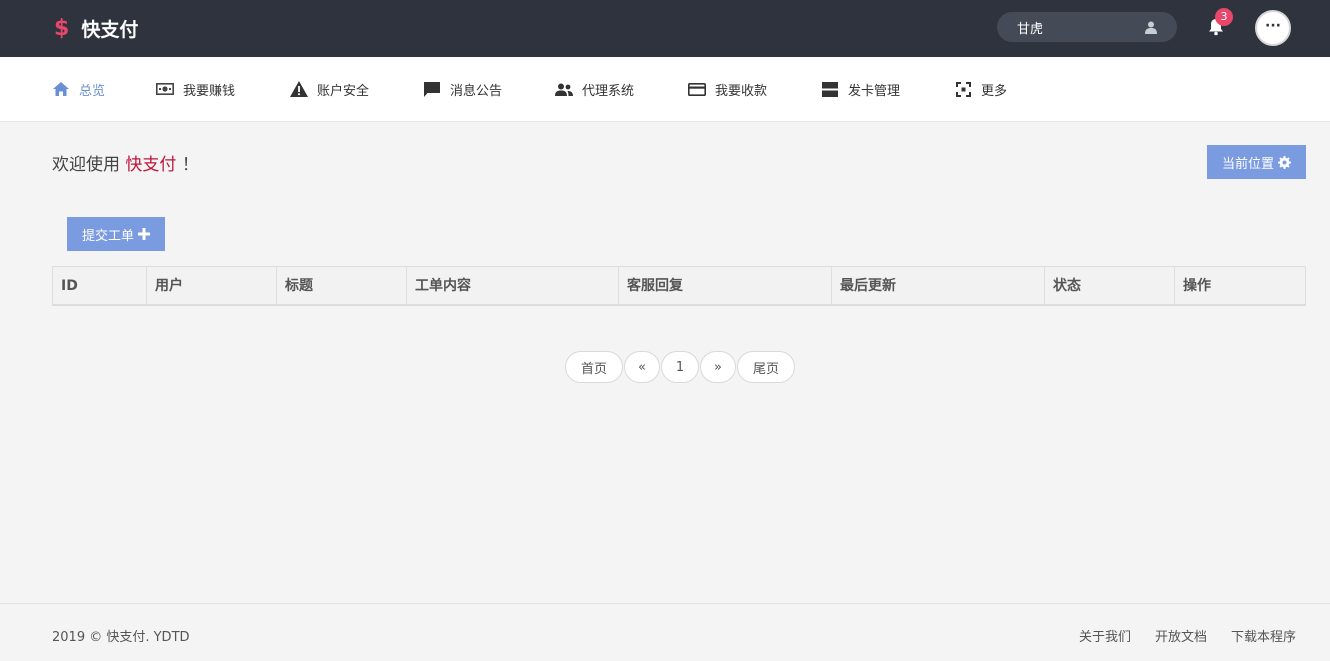 This screenshot has width=1330, height=661. I want to click on nav-label: 代理系统, so click(608, 91).